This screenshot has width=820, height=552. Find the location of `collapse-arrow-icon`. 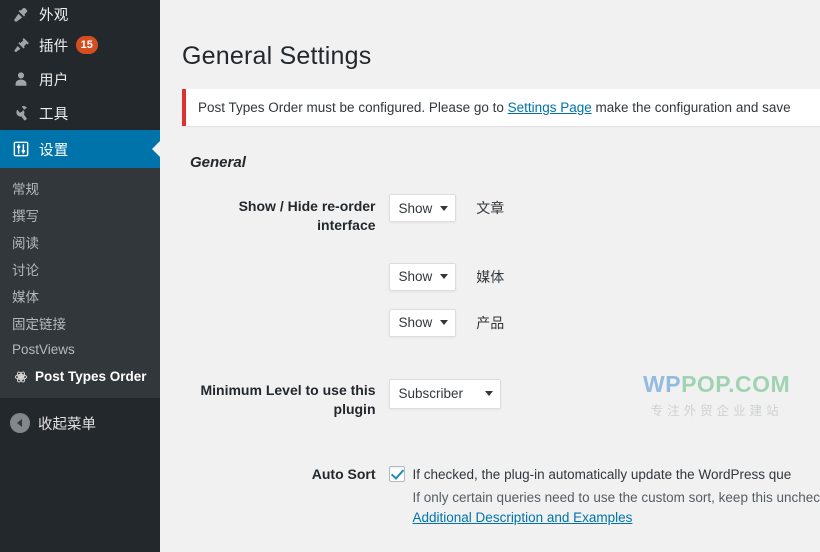

collapse-arrow-icon is located at coordinates (20, 423).